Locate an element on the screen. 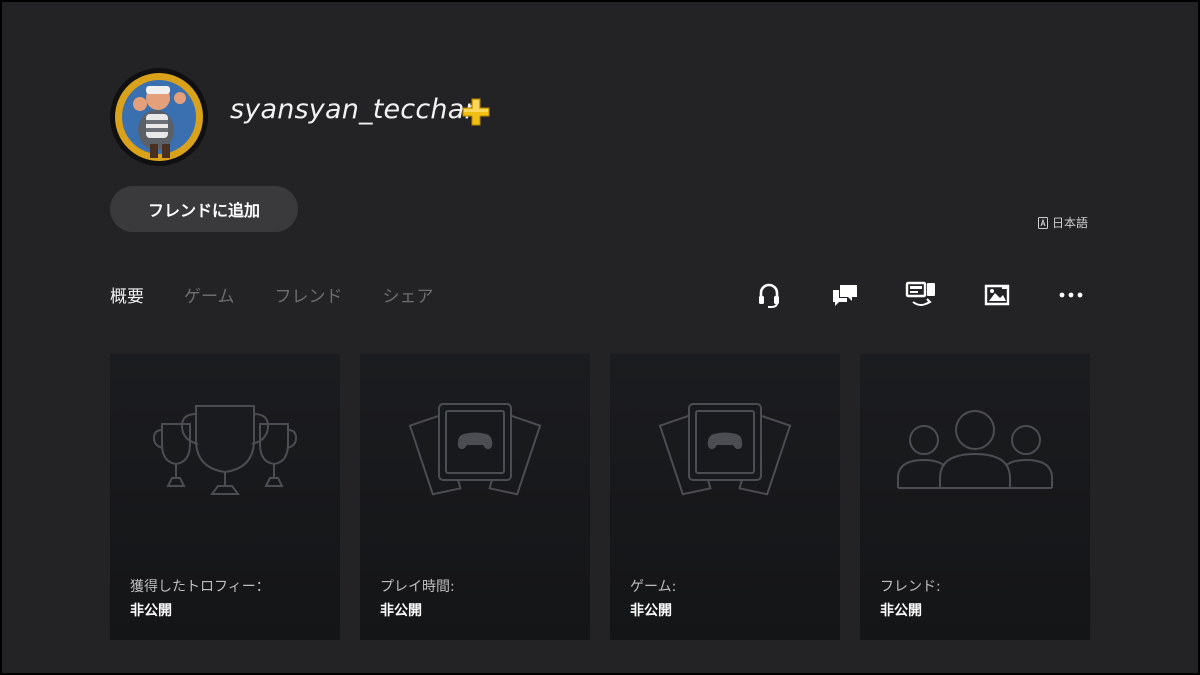  trophies-value: 非公開 is located at coordinates (151, 611).